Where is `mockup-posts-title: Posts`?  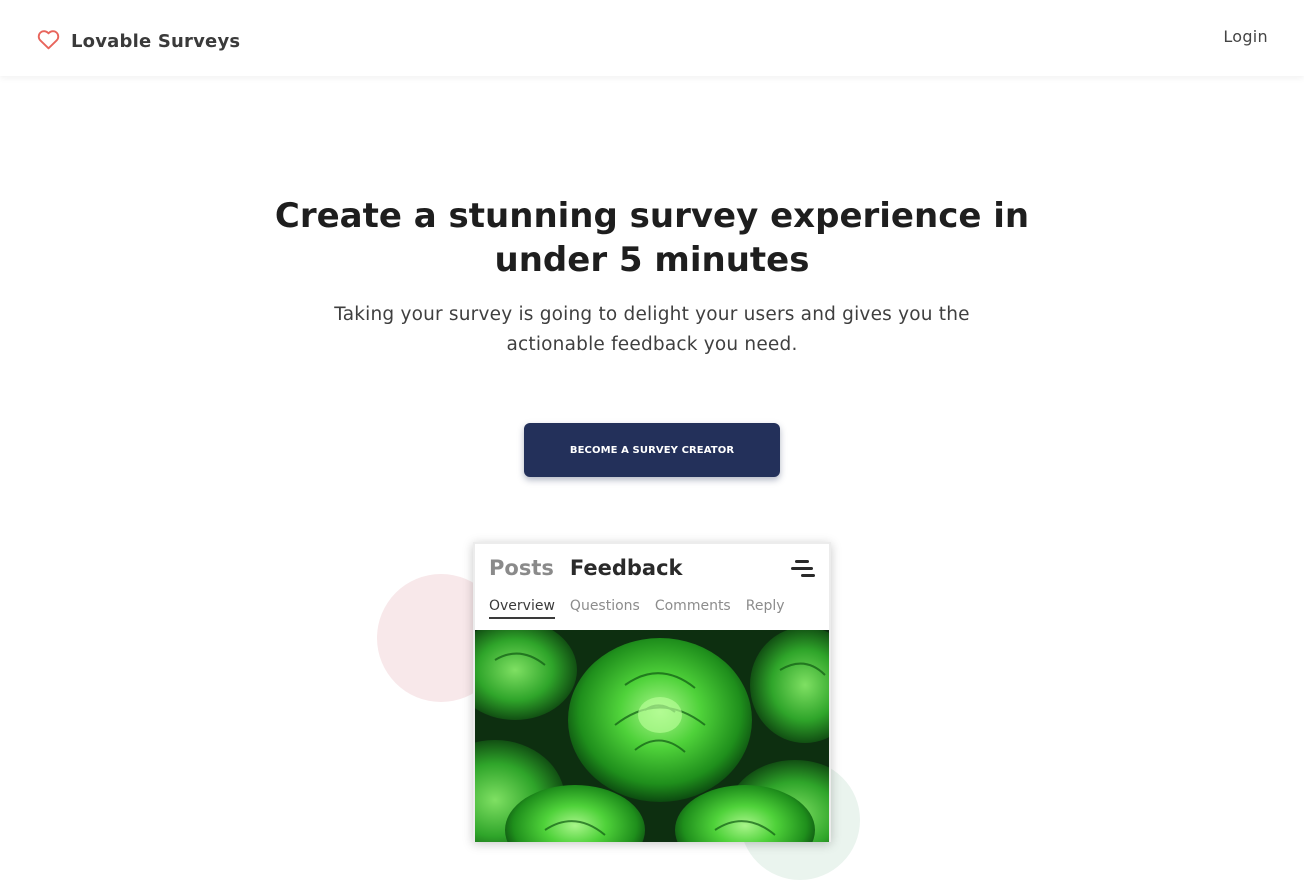 mockup-posts-title: Posts is located at coordinates (521, 568).